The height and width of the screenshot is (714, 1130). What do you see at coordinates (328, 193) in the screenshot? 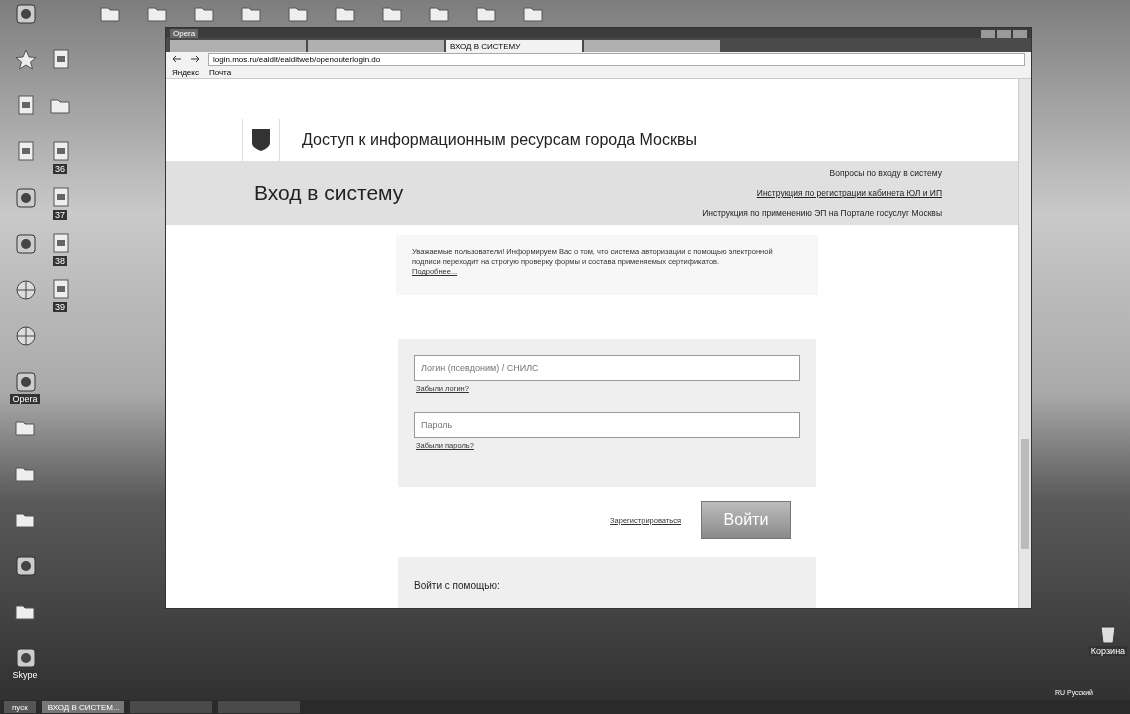
I see `page-title: Вход в систему` at bounding box center [328, 193].